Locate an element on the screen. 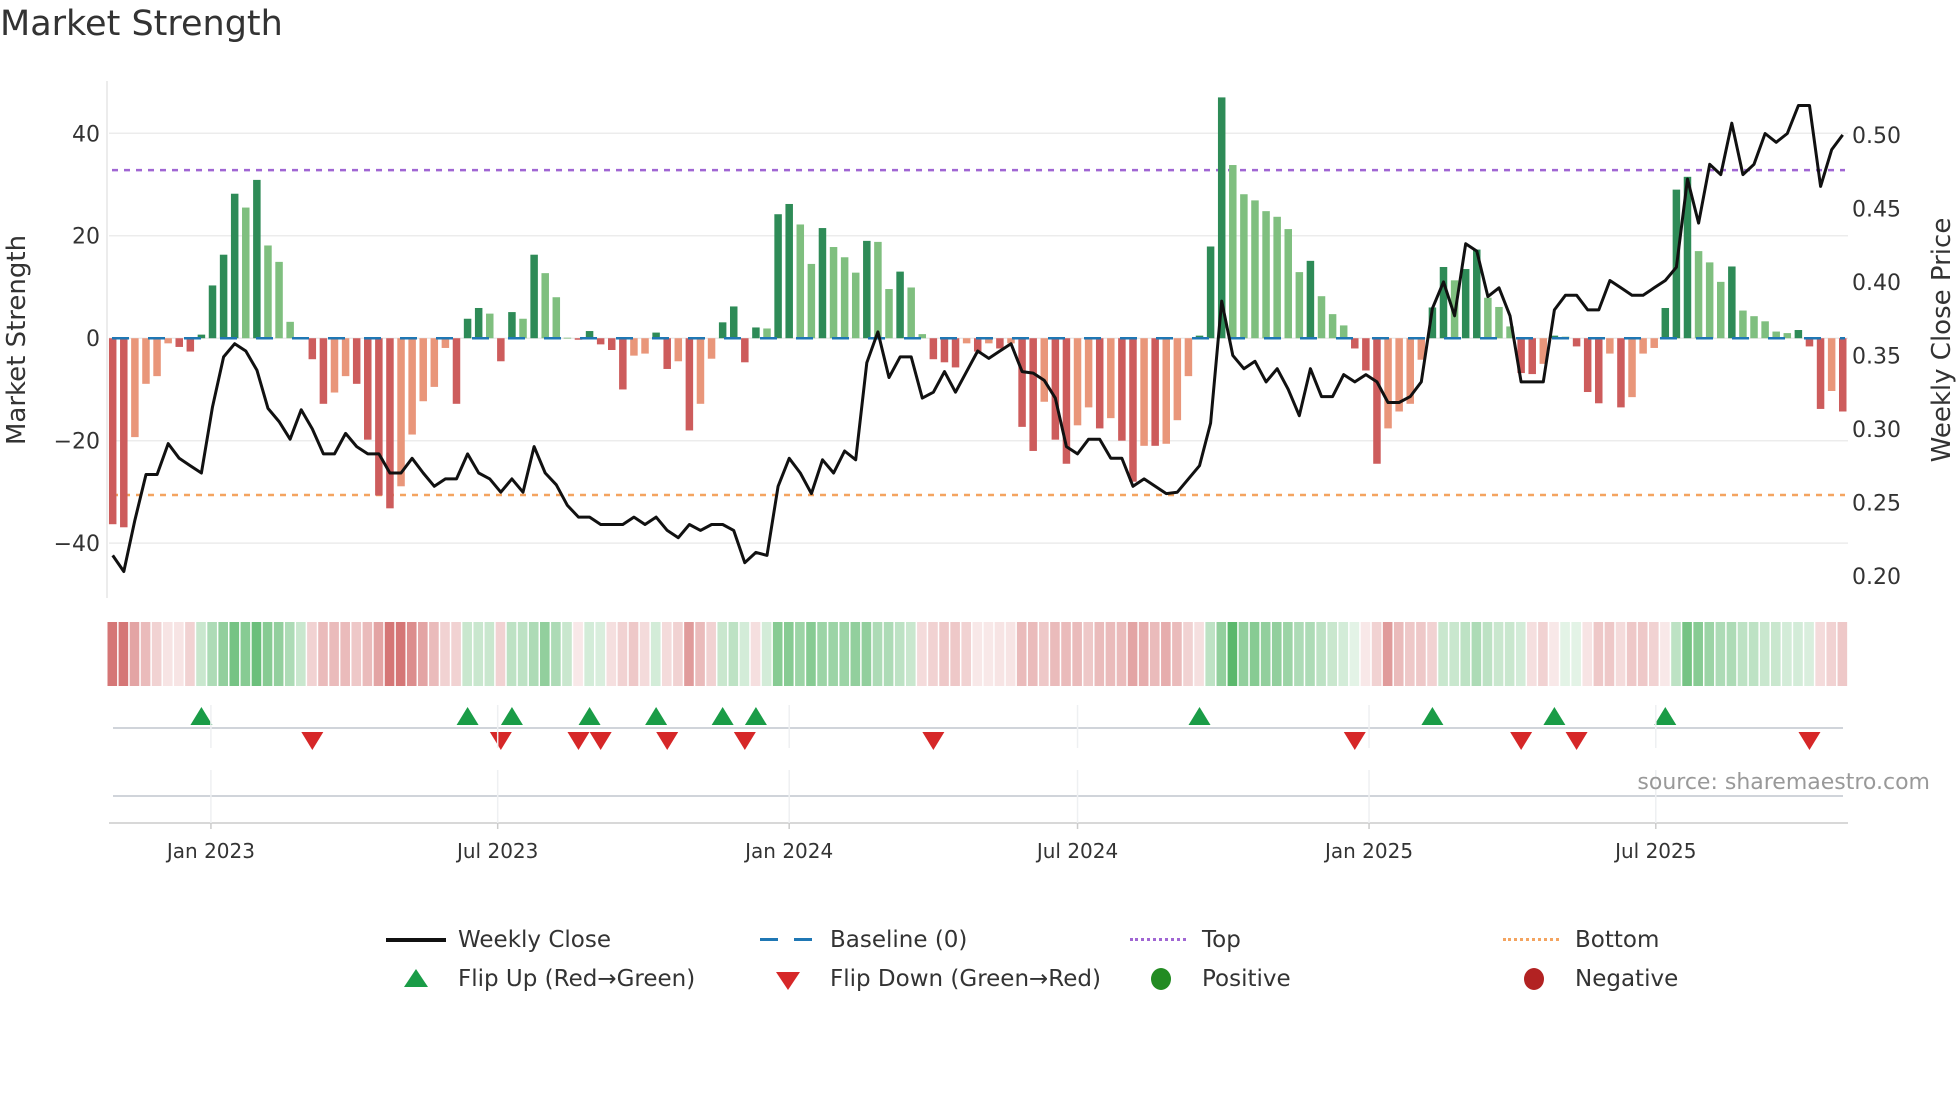 Image resolution: width=1960 pixels, height=1102 pixels. y-right-tick-label: 0.30 is located at coordinates (1876, 430).